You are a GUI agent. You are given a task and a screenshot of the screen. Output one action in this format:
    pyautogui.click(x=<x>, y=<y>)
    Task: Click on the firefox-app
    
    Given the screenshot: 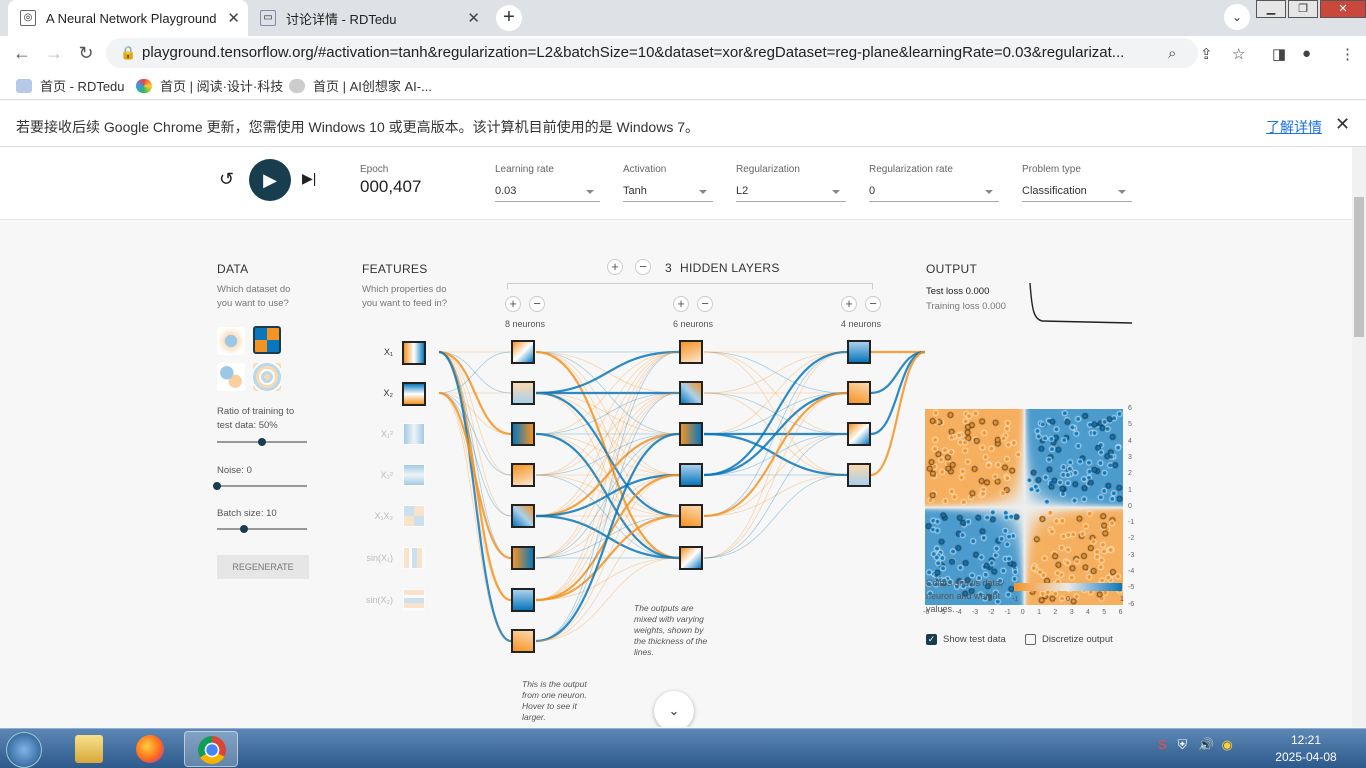 What is the action you would take?
    pyautogui.click(x=150, y=749)
    